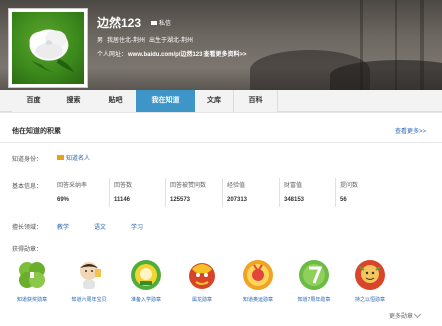 This screenshot has width=442, height=326. I want to click on stat-value: 69%, so click(63, 200).